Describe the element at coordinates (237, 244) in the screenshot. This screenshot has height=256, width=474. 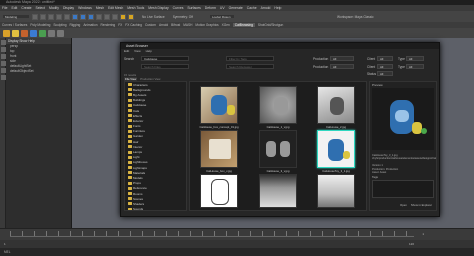
I see `range-slider: 1 120` at that location.